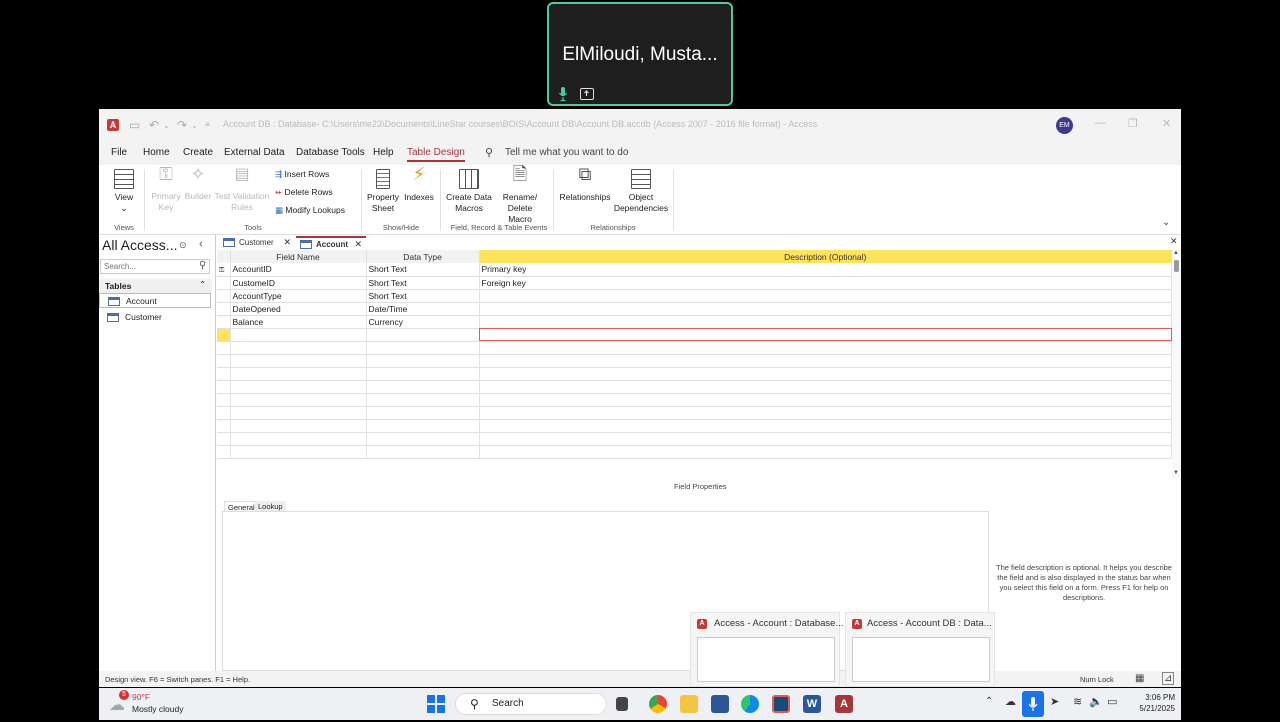 The width and height of the screenshot is (1280, 722). I want to click on collapse-pane-icon: ‹, so click(201, 244).